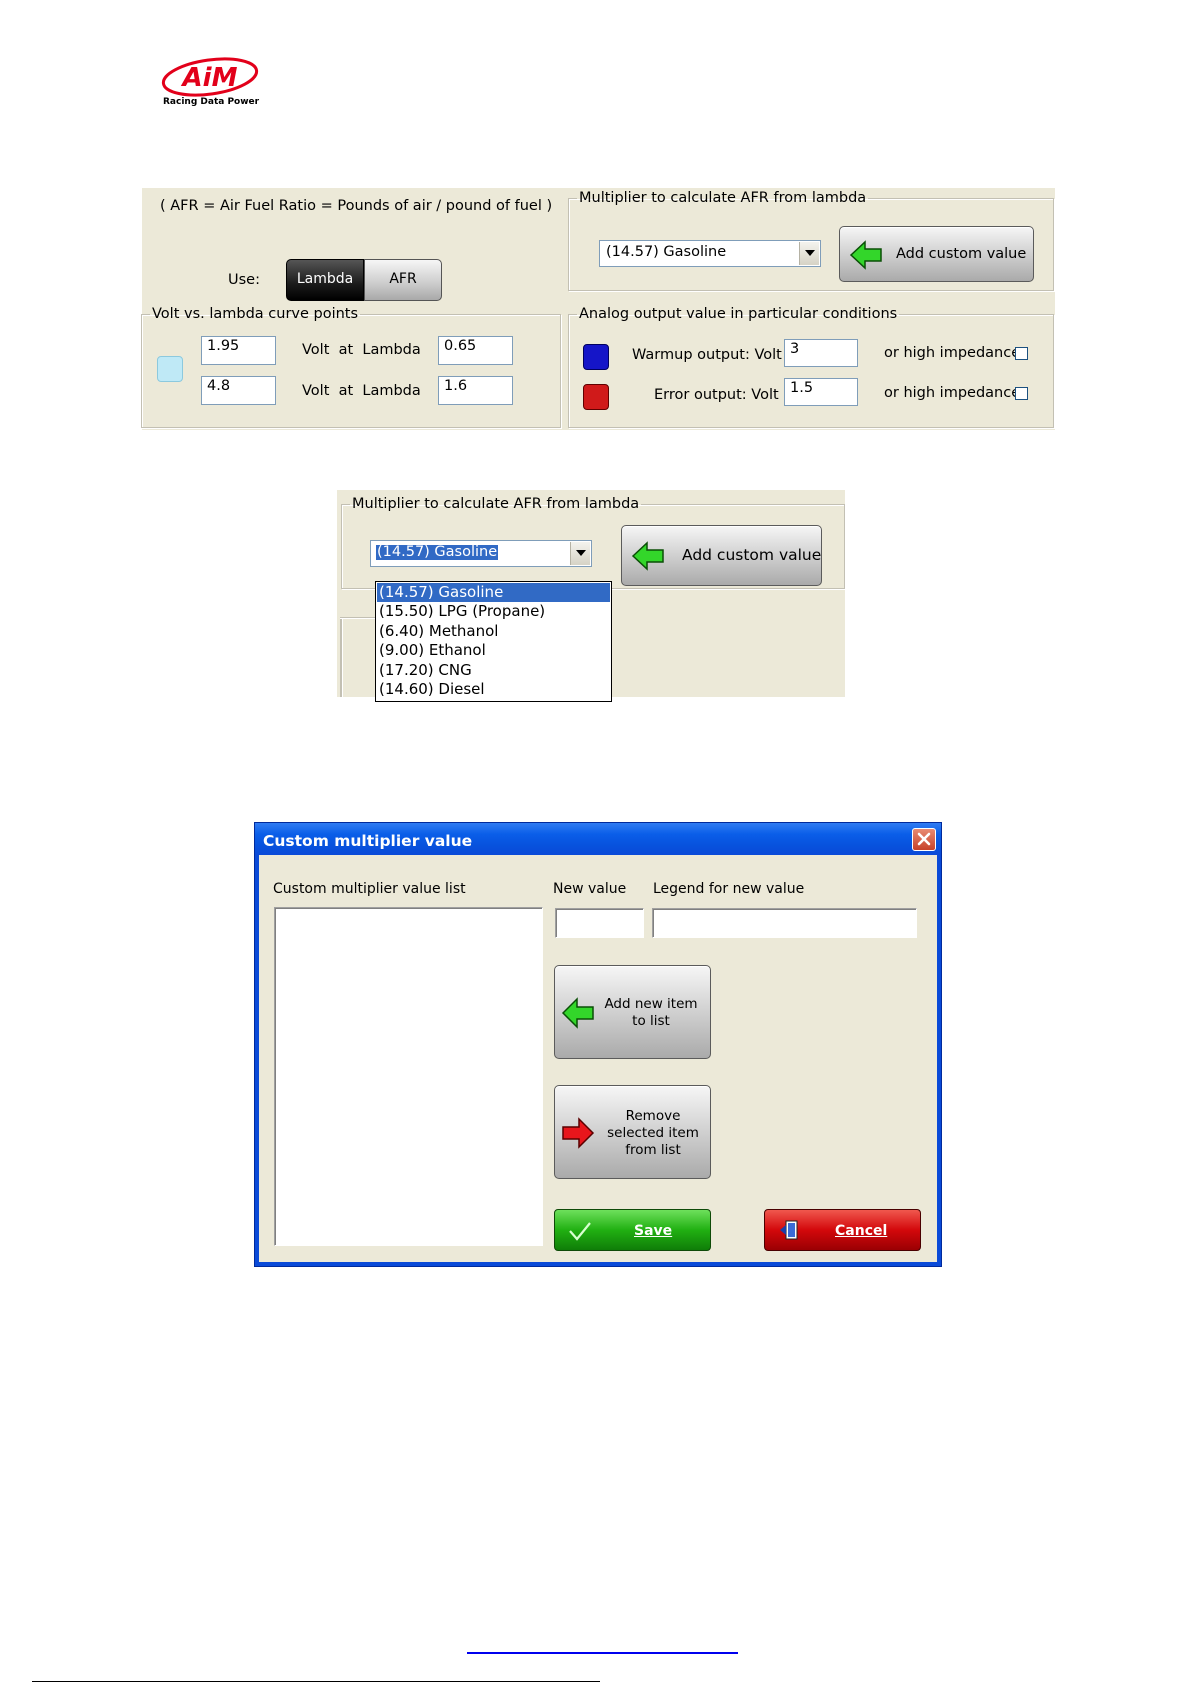 This screenshot has height=1685, width=1191. What do you see at coordinates (952, 393) in the screenshot?
I see `error-impedance-label: or high impedance` at bounding box center [952, 393].